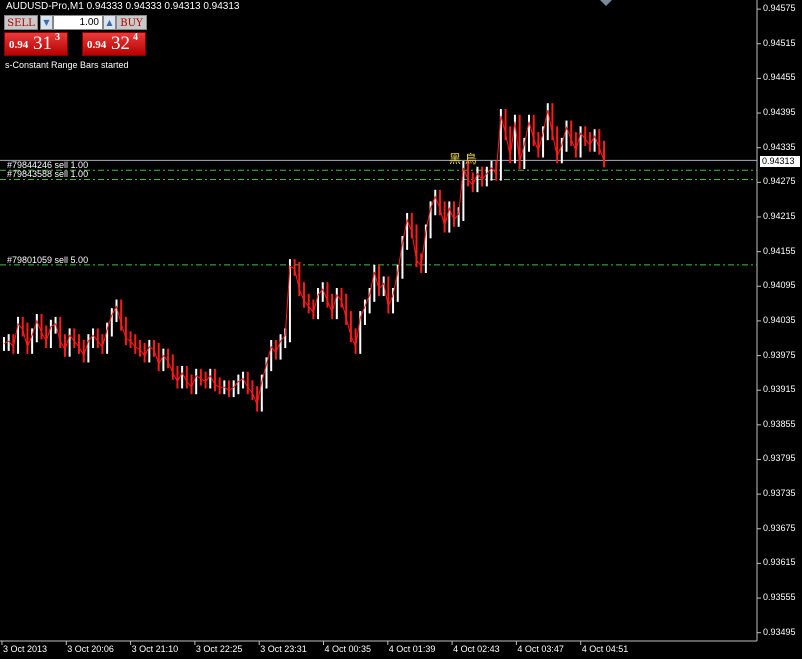 The height and width of the screenshot is (659, 802). Describe the element at coordinates (779, 42) in the screenshot. I see `y-tick-label: 0.94515` at that location.